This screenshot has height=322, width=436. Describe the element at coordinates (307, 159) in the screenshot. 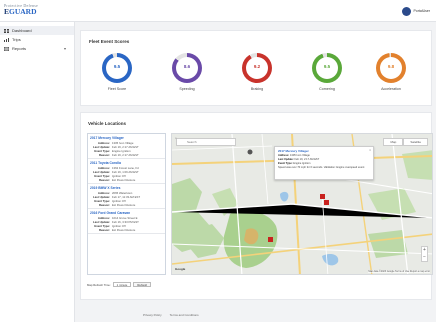

I see `popup-update-value: Feb 19, 2:17 AM EST` at that location.